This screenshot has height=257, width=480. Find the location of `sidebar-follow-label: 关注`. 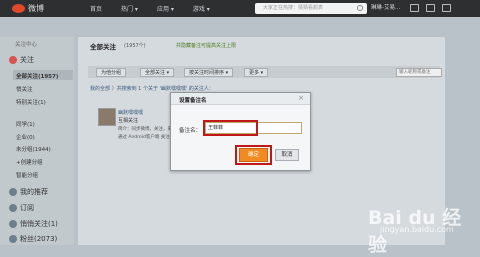

sidebar-follow-label: 关注 is located at coordinates (27, 60).